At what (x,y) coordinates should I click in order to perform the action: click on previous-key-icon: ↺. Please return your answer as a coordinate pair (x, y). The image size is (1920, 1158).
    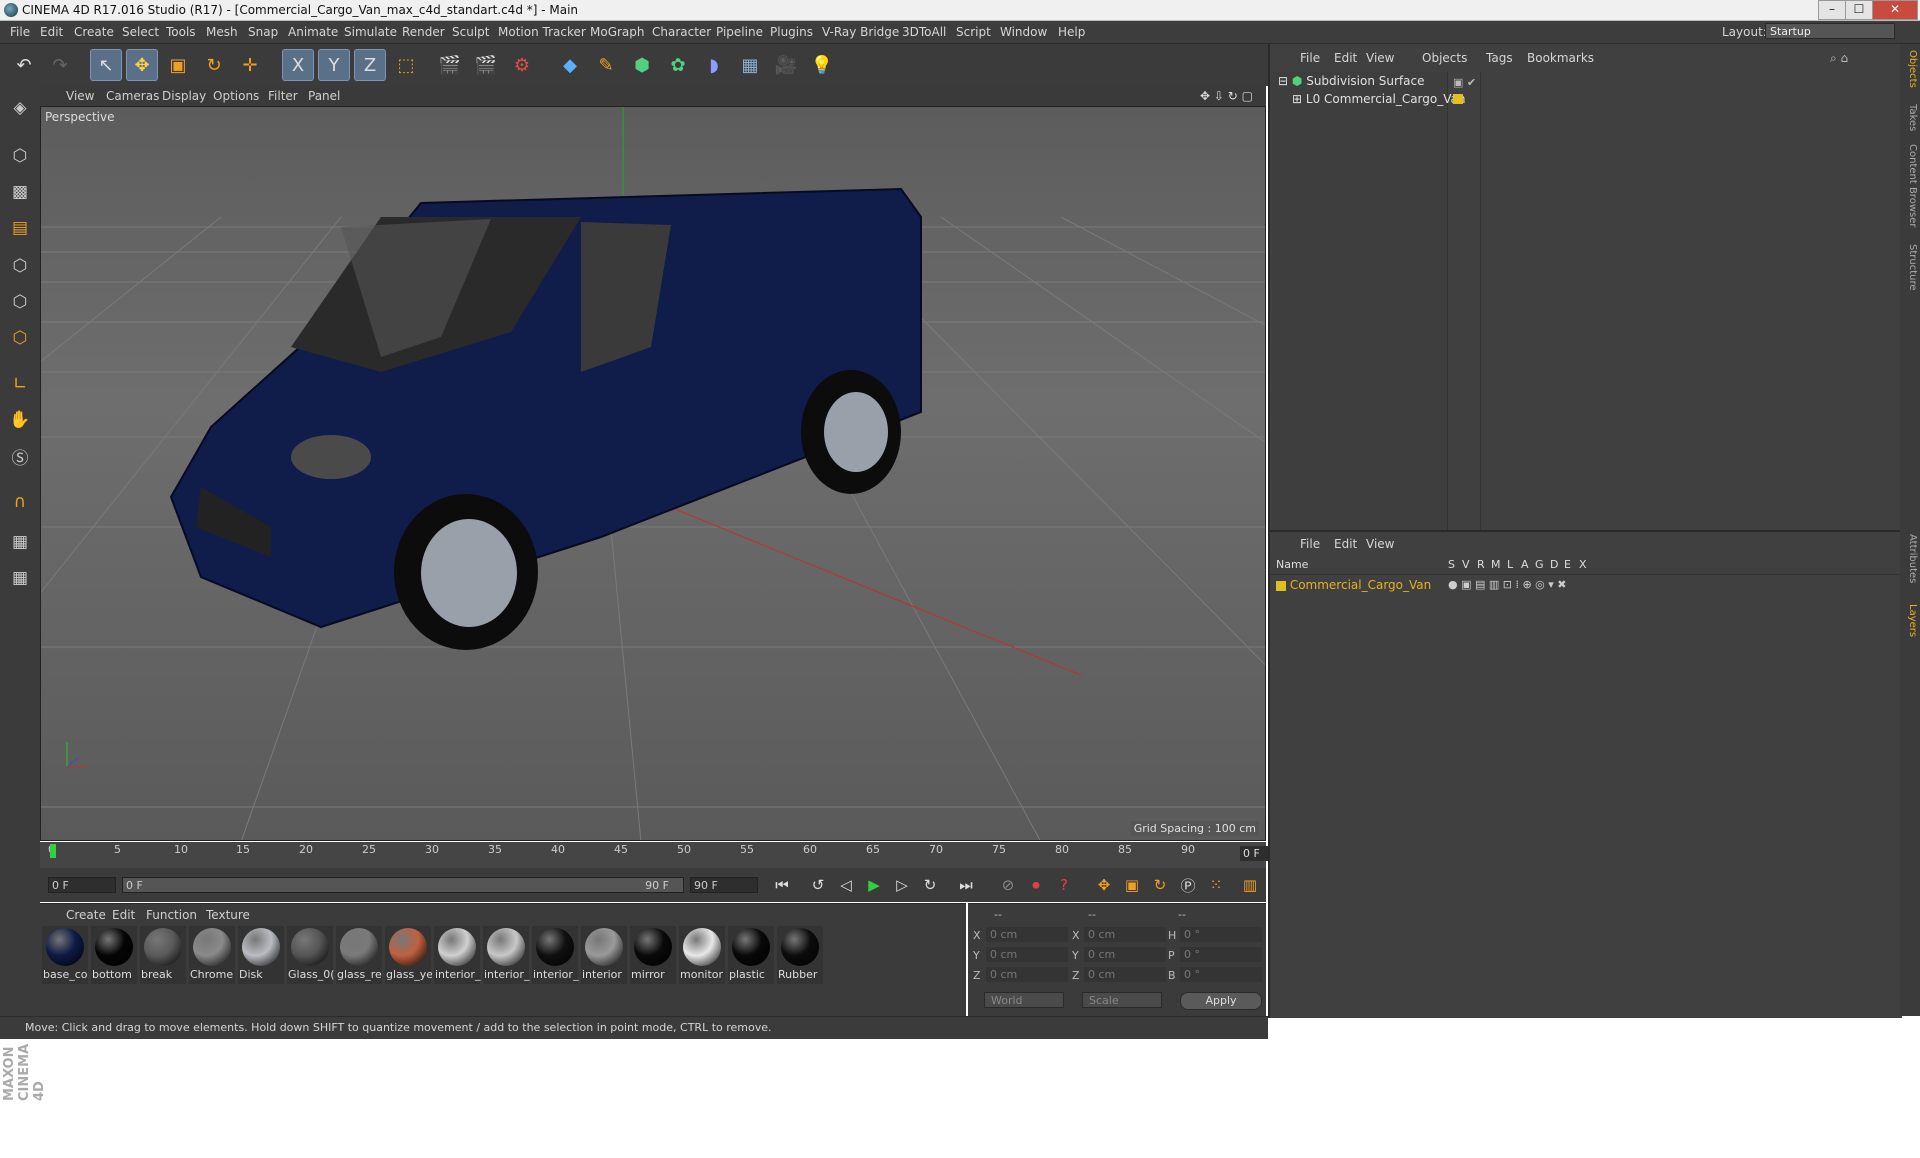
    Looking at the image, I should click on (818, 885).